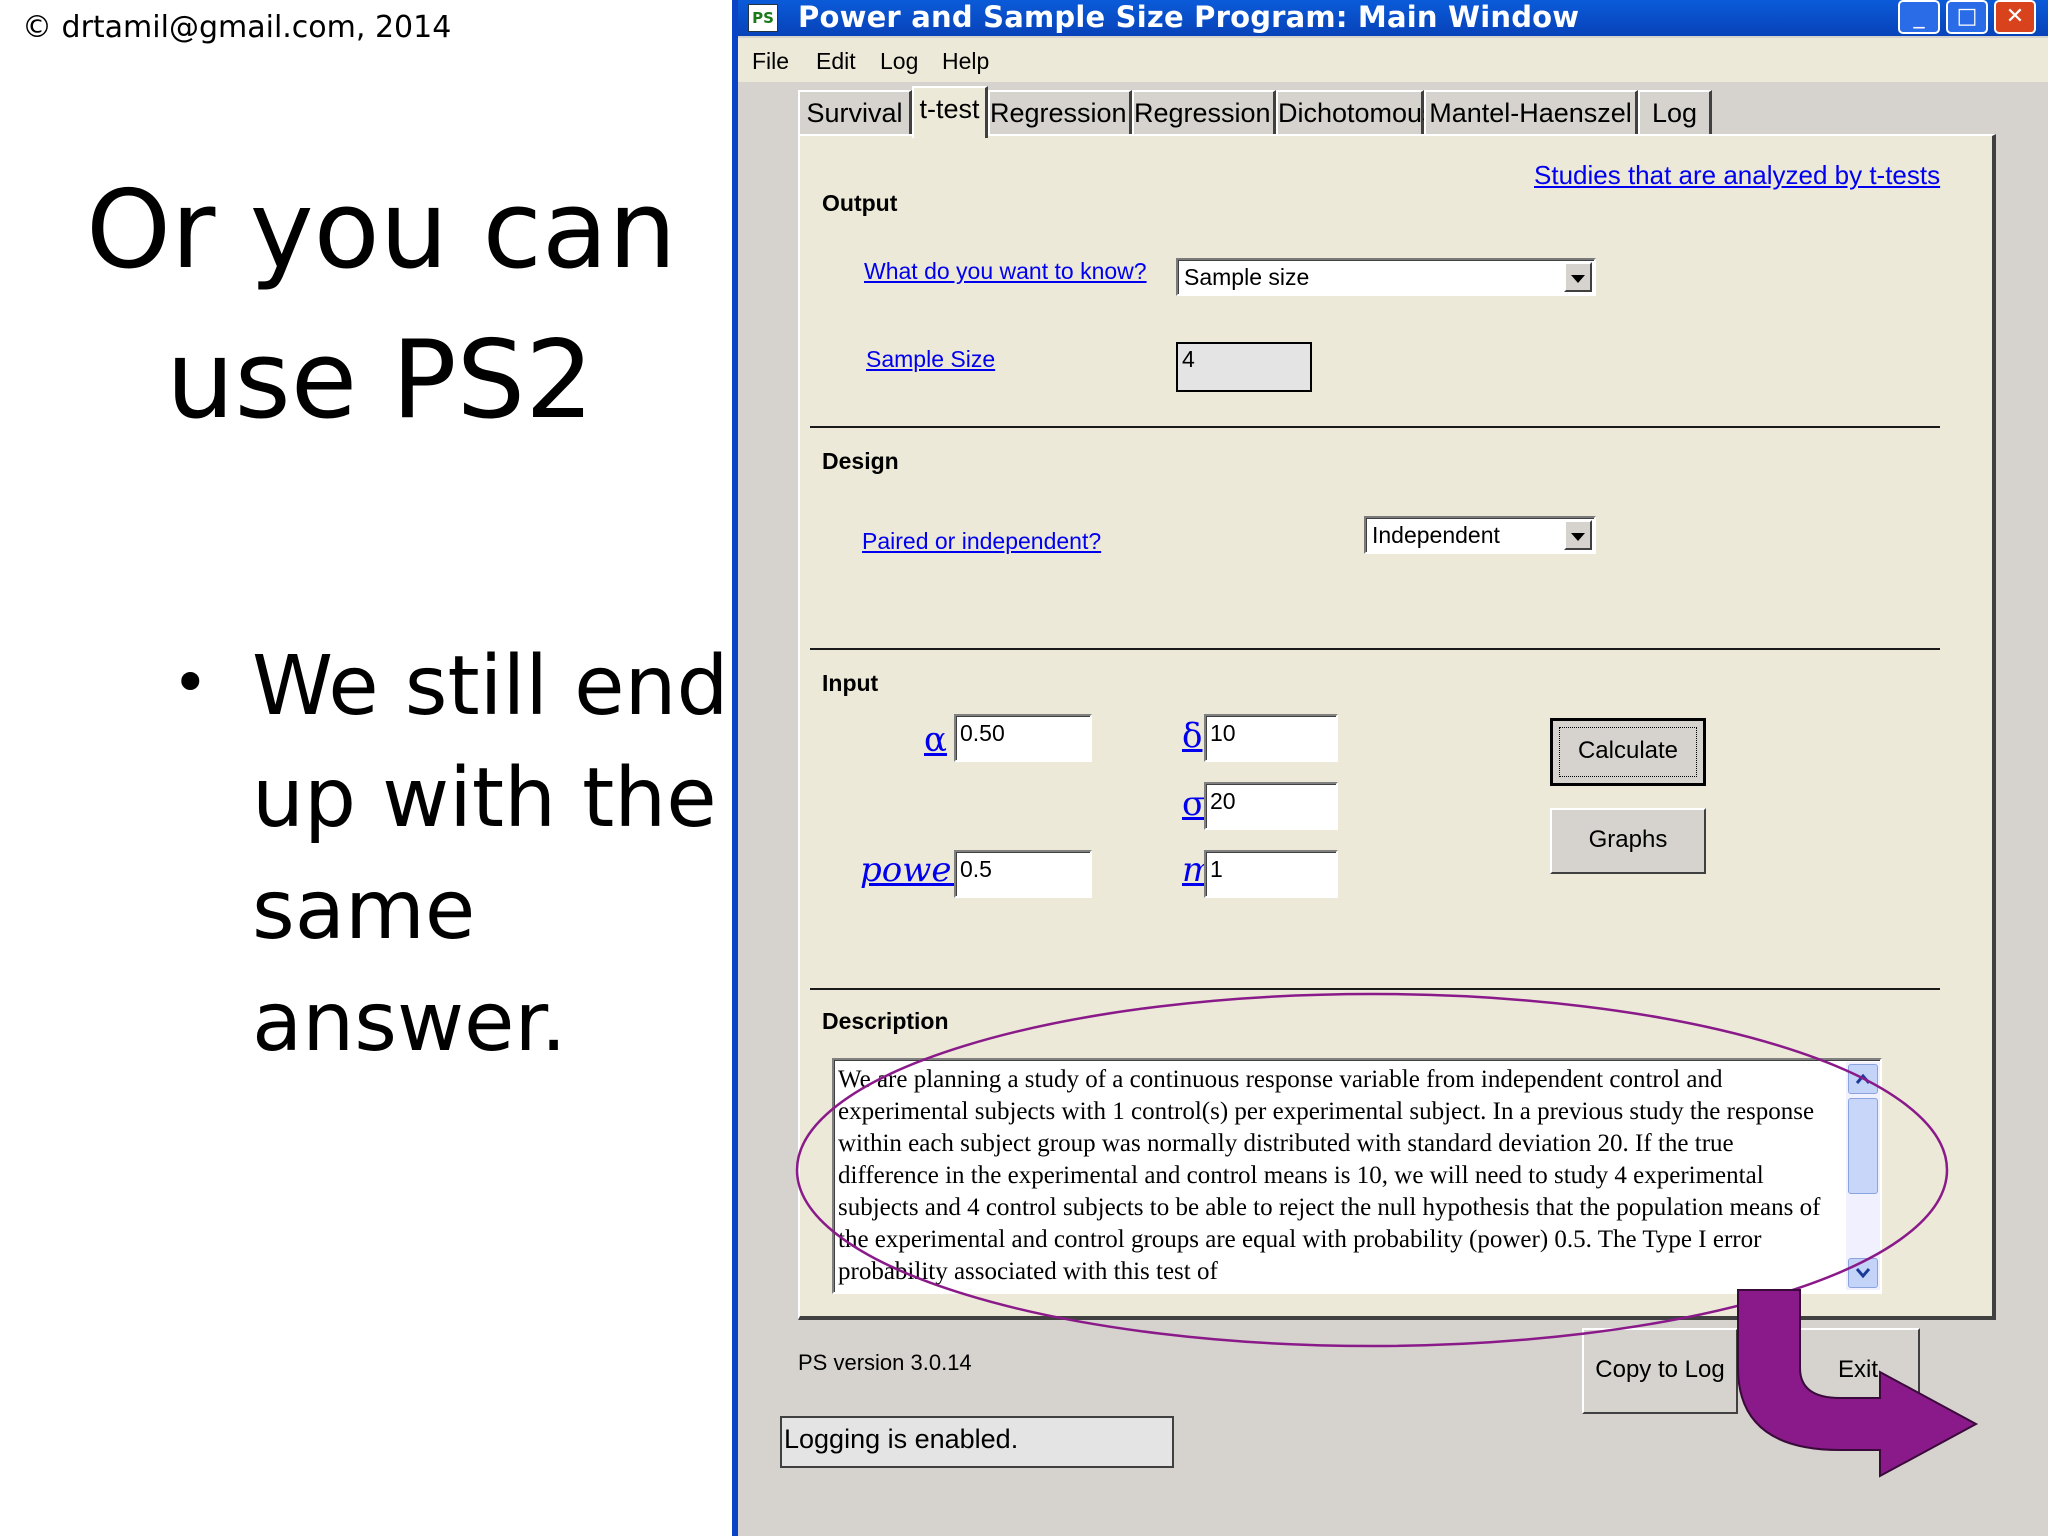 This screenshot has height=1536, width=2048. What do you see at coordinates (1858, 1383) in the screenshot?
I see `curved-arrow-icon` at bounding box center [1858, 1383].